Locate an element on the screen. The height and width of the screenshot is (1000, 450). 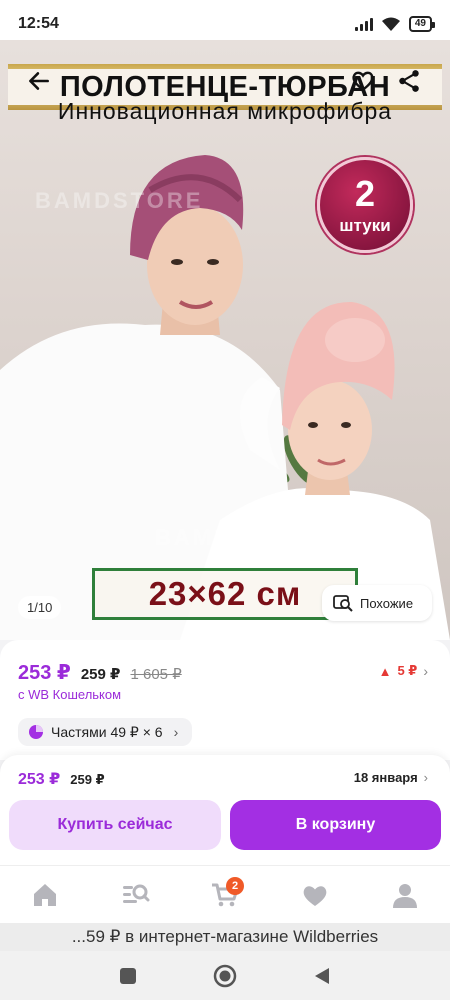
favorite-button is located at coordinates (363, 81).